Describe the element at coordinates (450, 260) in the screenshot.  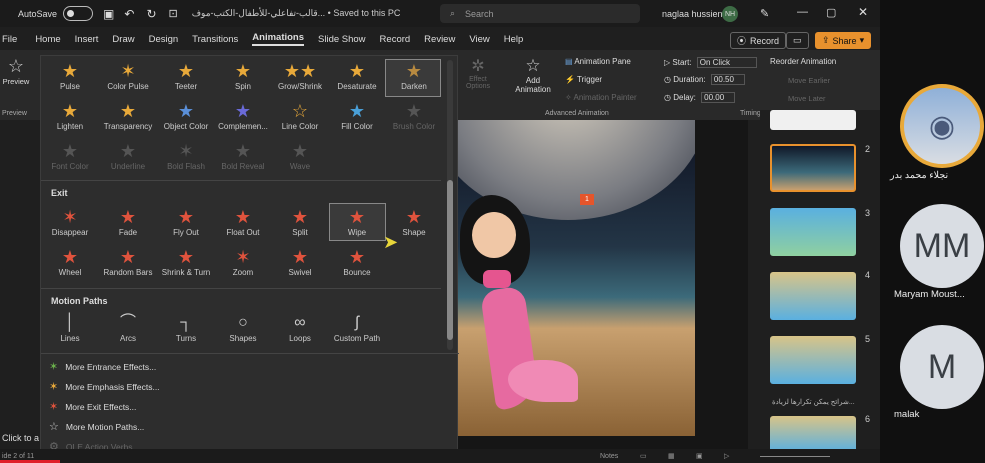
I see `scrollbar-thumb` at that location.